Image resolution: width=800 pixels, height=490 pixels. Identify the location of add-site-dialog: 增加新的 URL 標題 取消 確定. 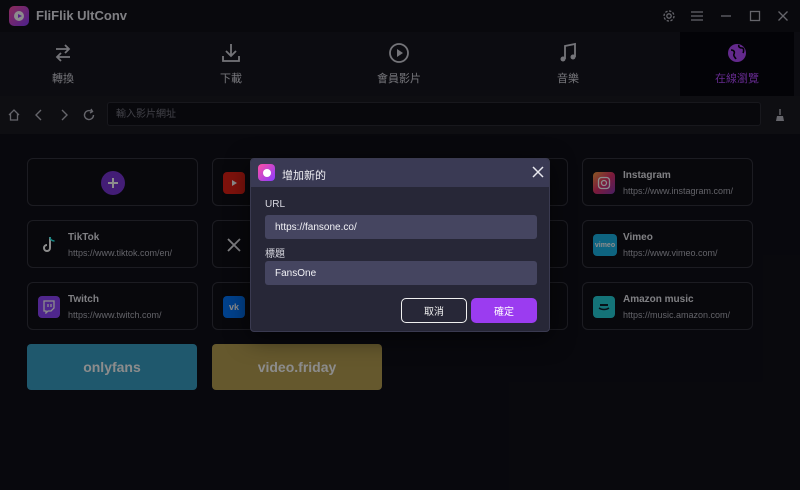
(400, 245).